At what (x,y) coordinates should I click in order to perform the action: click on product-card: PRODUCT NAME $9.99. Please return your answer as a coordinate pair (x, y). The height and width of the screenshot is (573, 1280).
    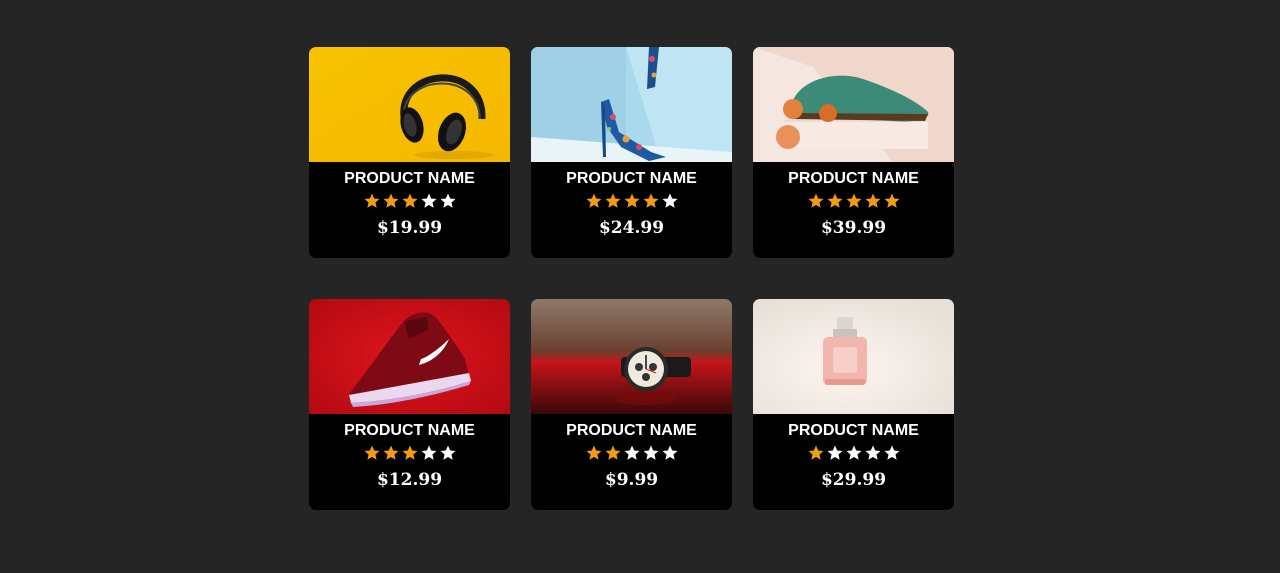
    Looking at the image, I should click on (631, 404).